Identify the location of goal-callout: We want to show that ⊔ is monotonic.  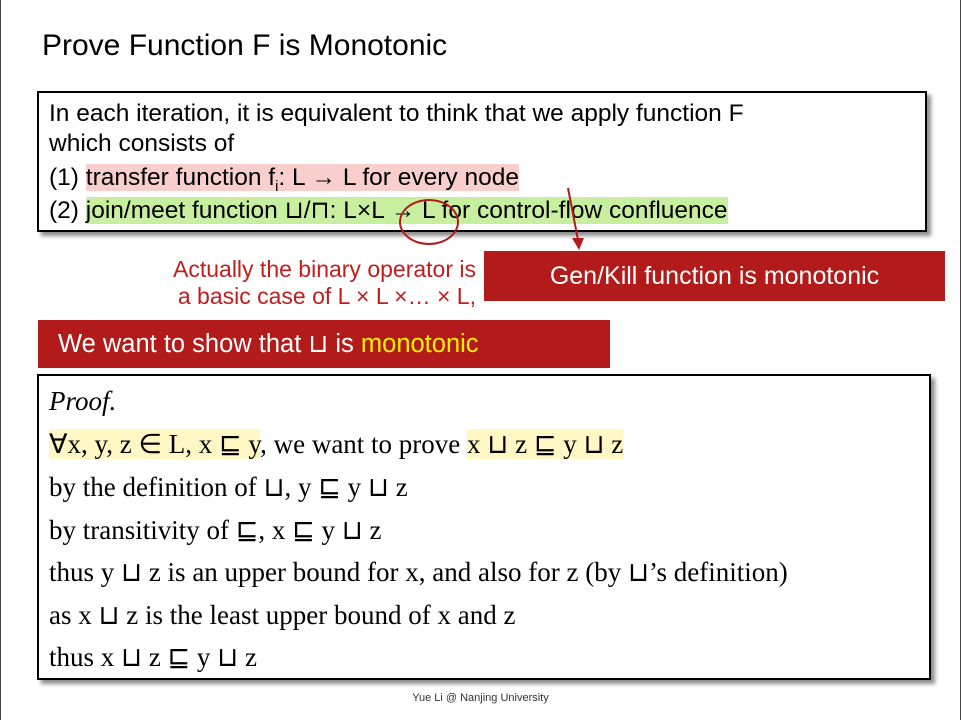
(324, 344).